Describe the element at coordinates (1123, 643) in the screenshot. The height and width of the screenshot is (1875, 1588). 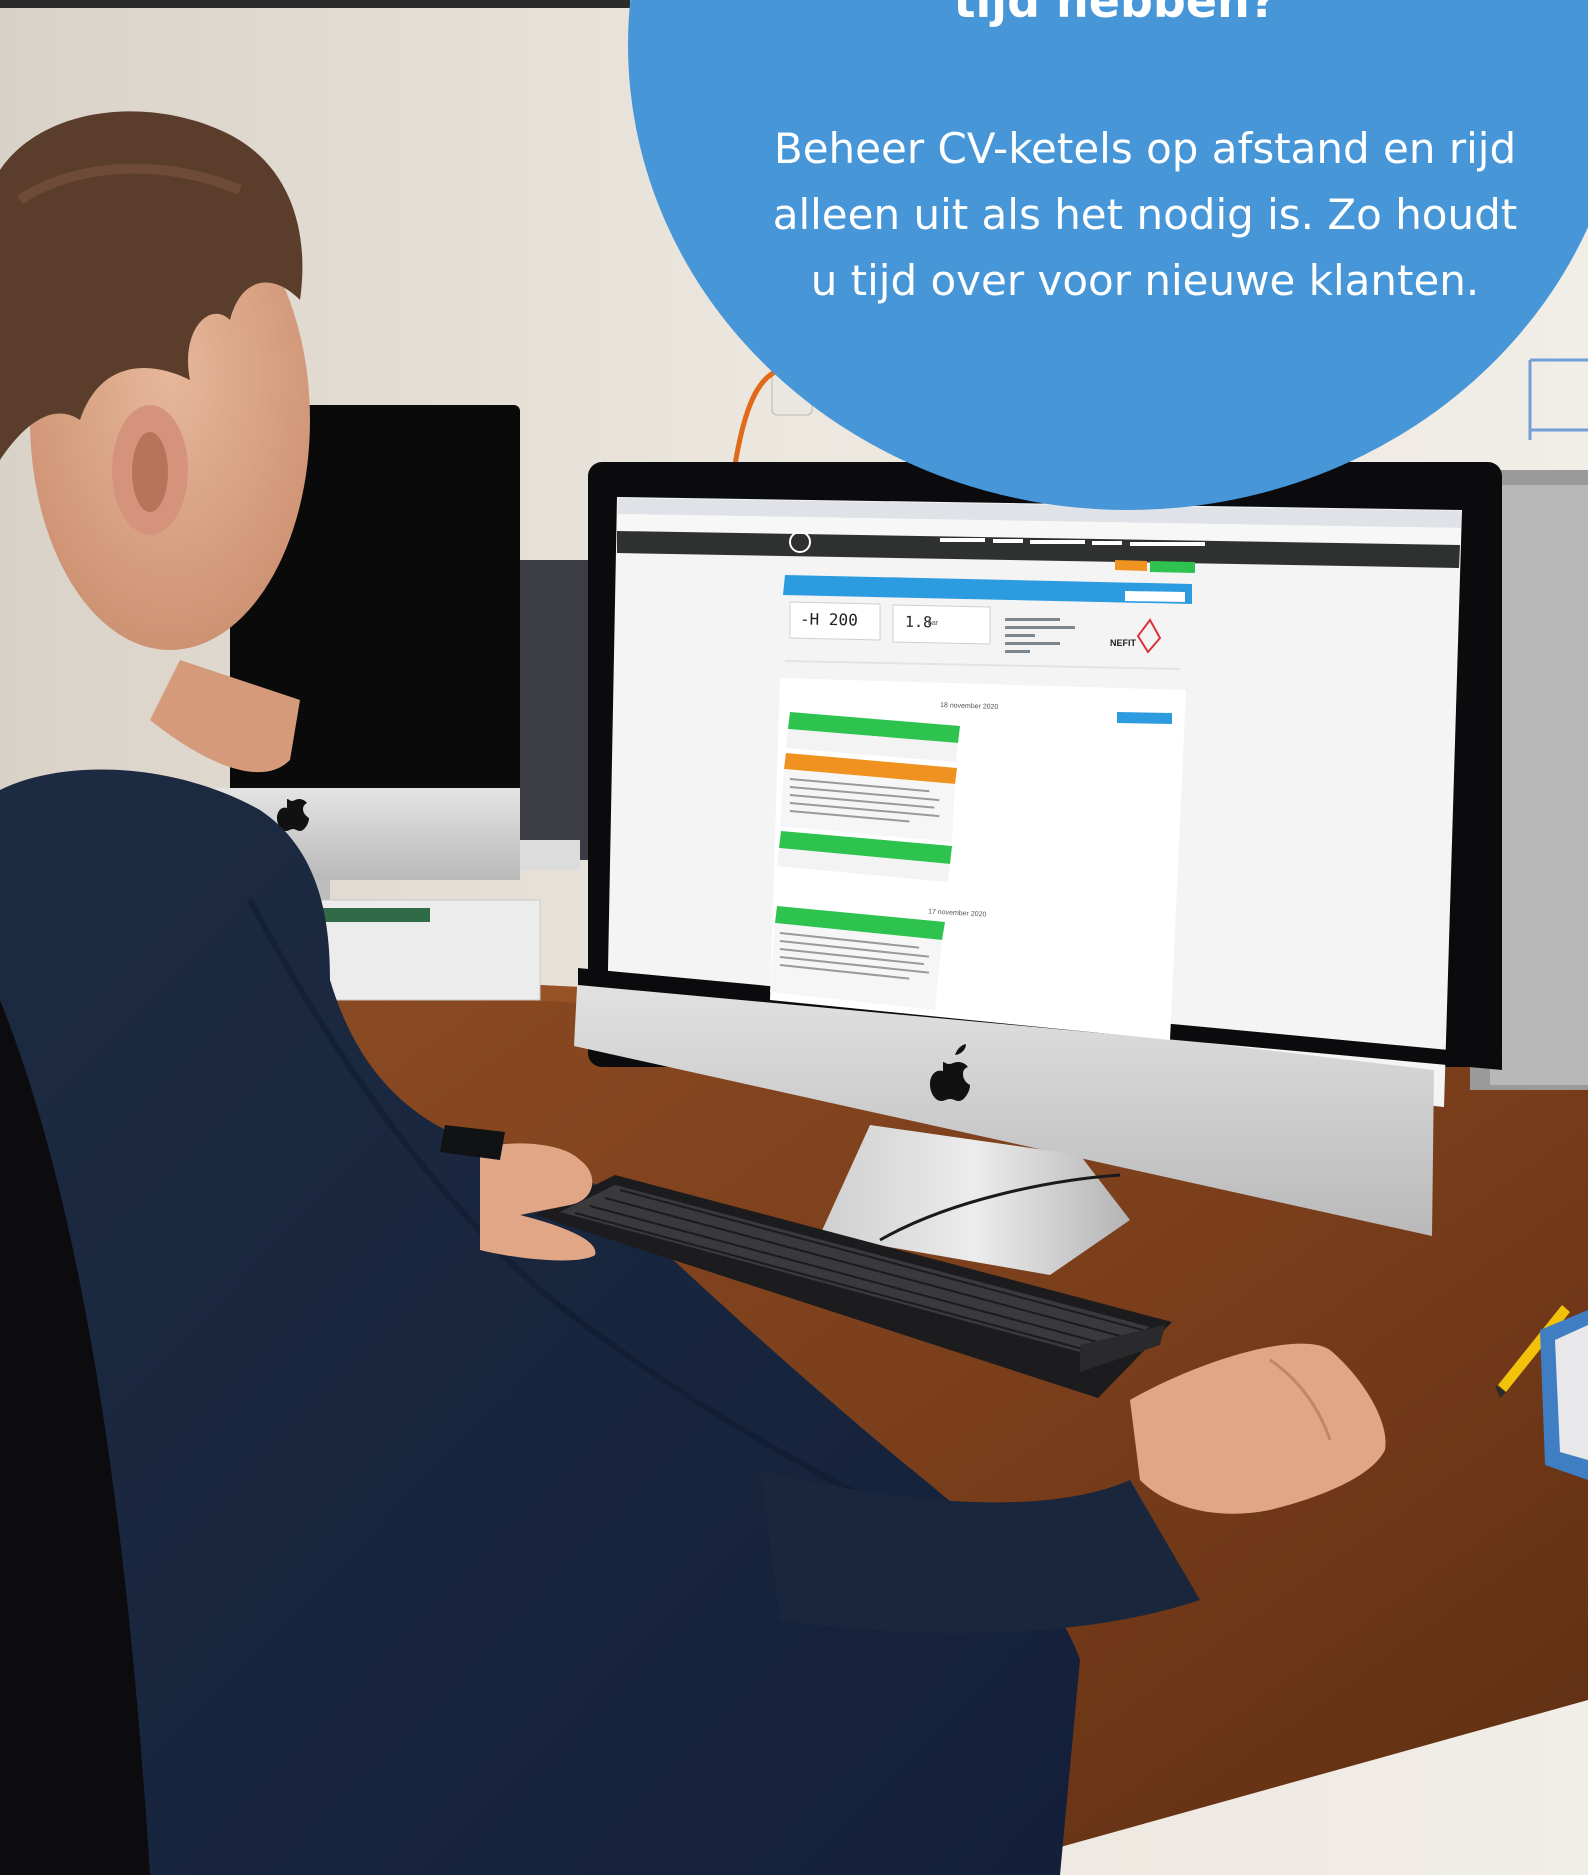
I see `nefit-logo: NEFIT` at that location.